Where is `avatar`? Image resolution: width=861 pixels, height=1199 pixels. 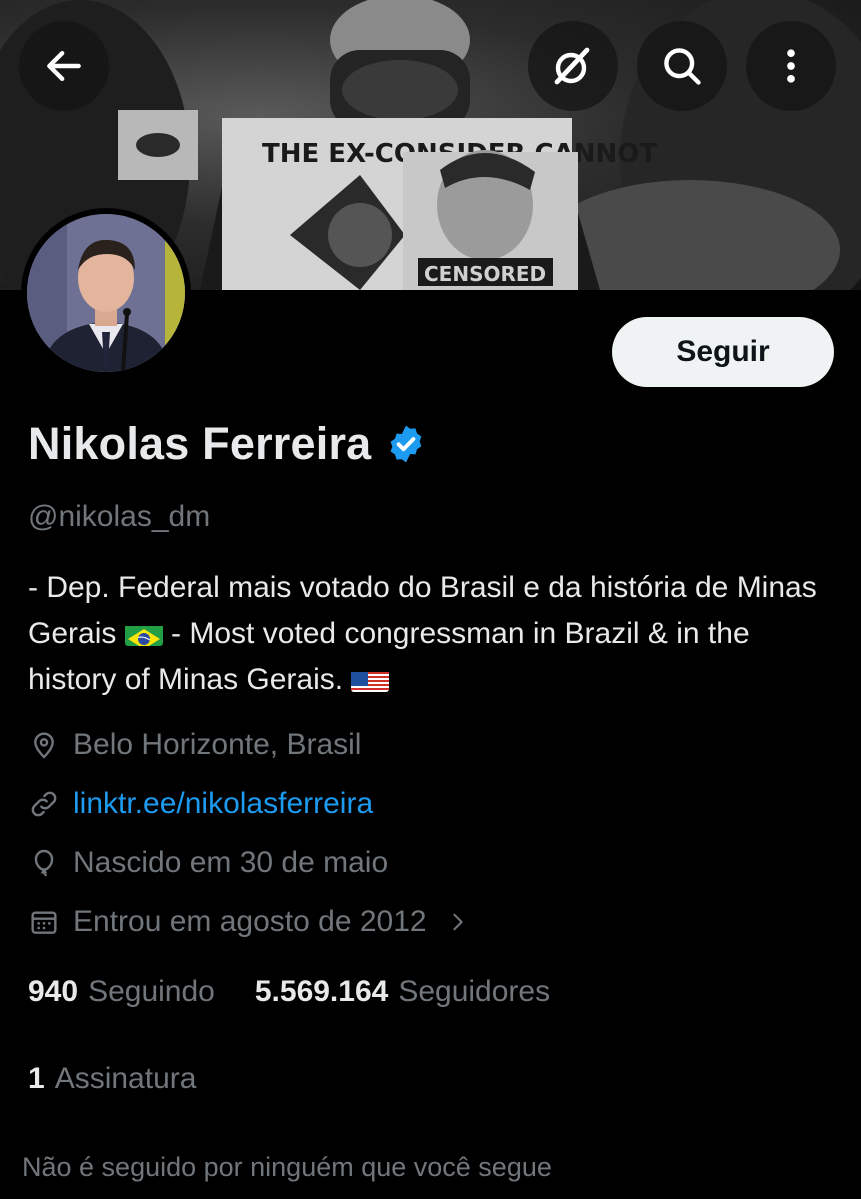 avatar is located at coordinates (106, 293).